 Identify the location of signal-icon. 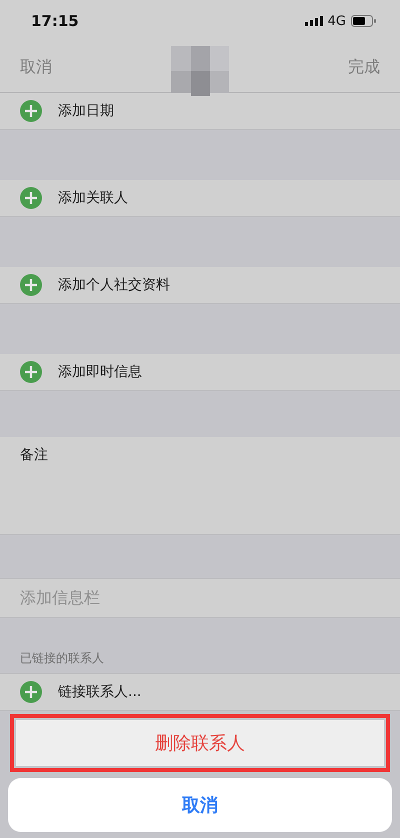
(313, 21).